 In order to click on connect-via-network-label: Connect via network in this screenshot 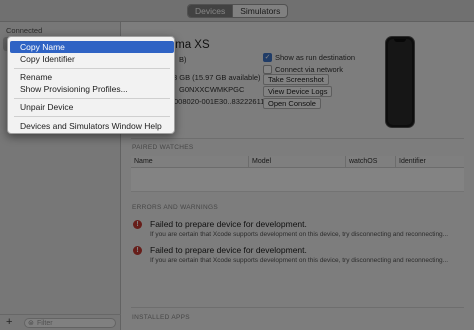, I will do `click(309, 69)`.